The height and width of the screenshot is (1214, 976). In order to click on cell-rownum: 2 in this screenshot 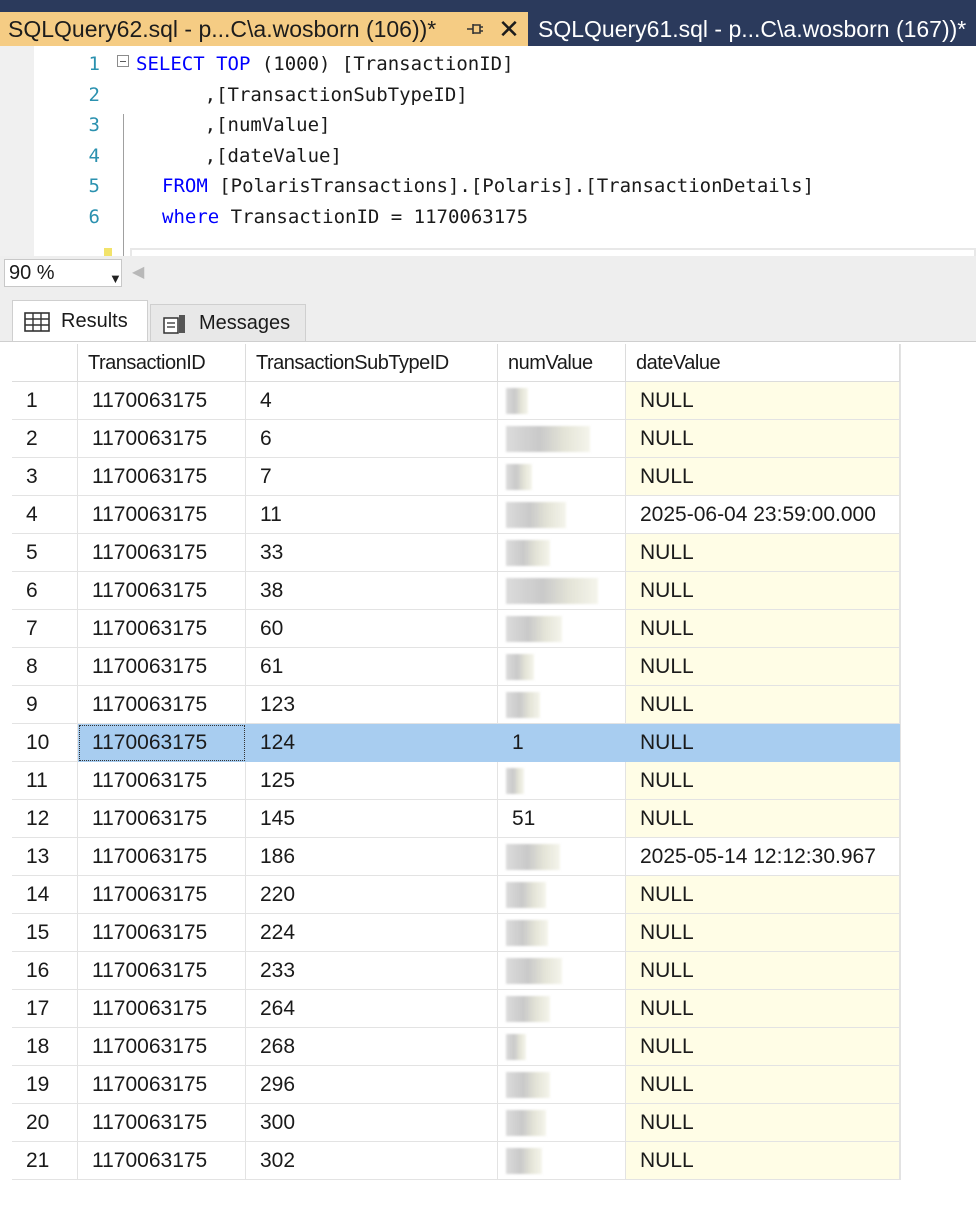, I will do `click(45, 439)`.